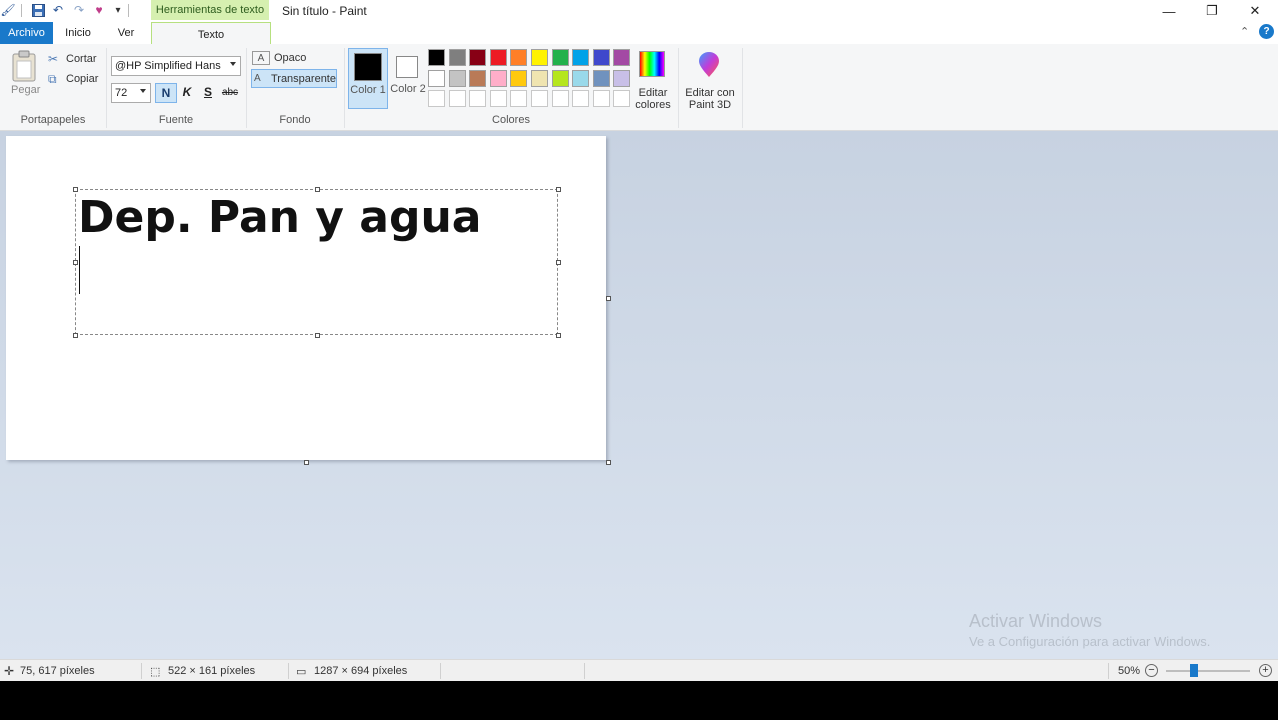  I want to click on resize-handle-sw, so click(75, 335).